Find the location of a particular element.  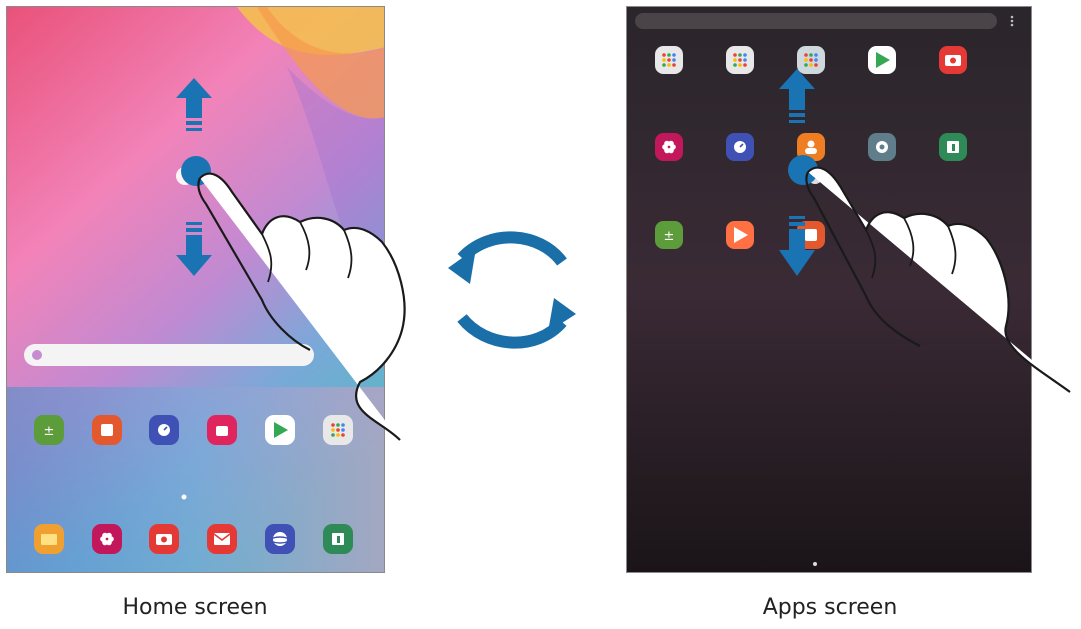

apps-search-bar is located at coordinates (816, 21).